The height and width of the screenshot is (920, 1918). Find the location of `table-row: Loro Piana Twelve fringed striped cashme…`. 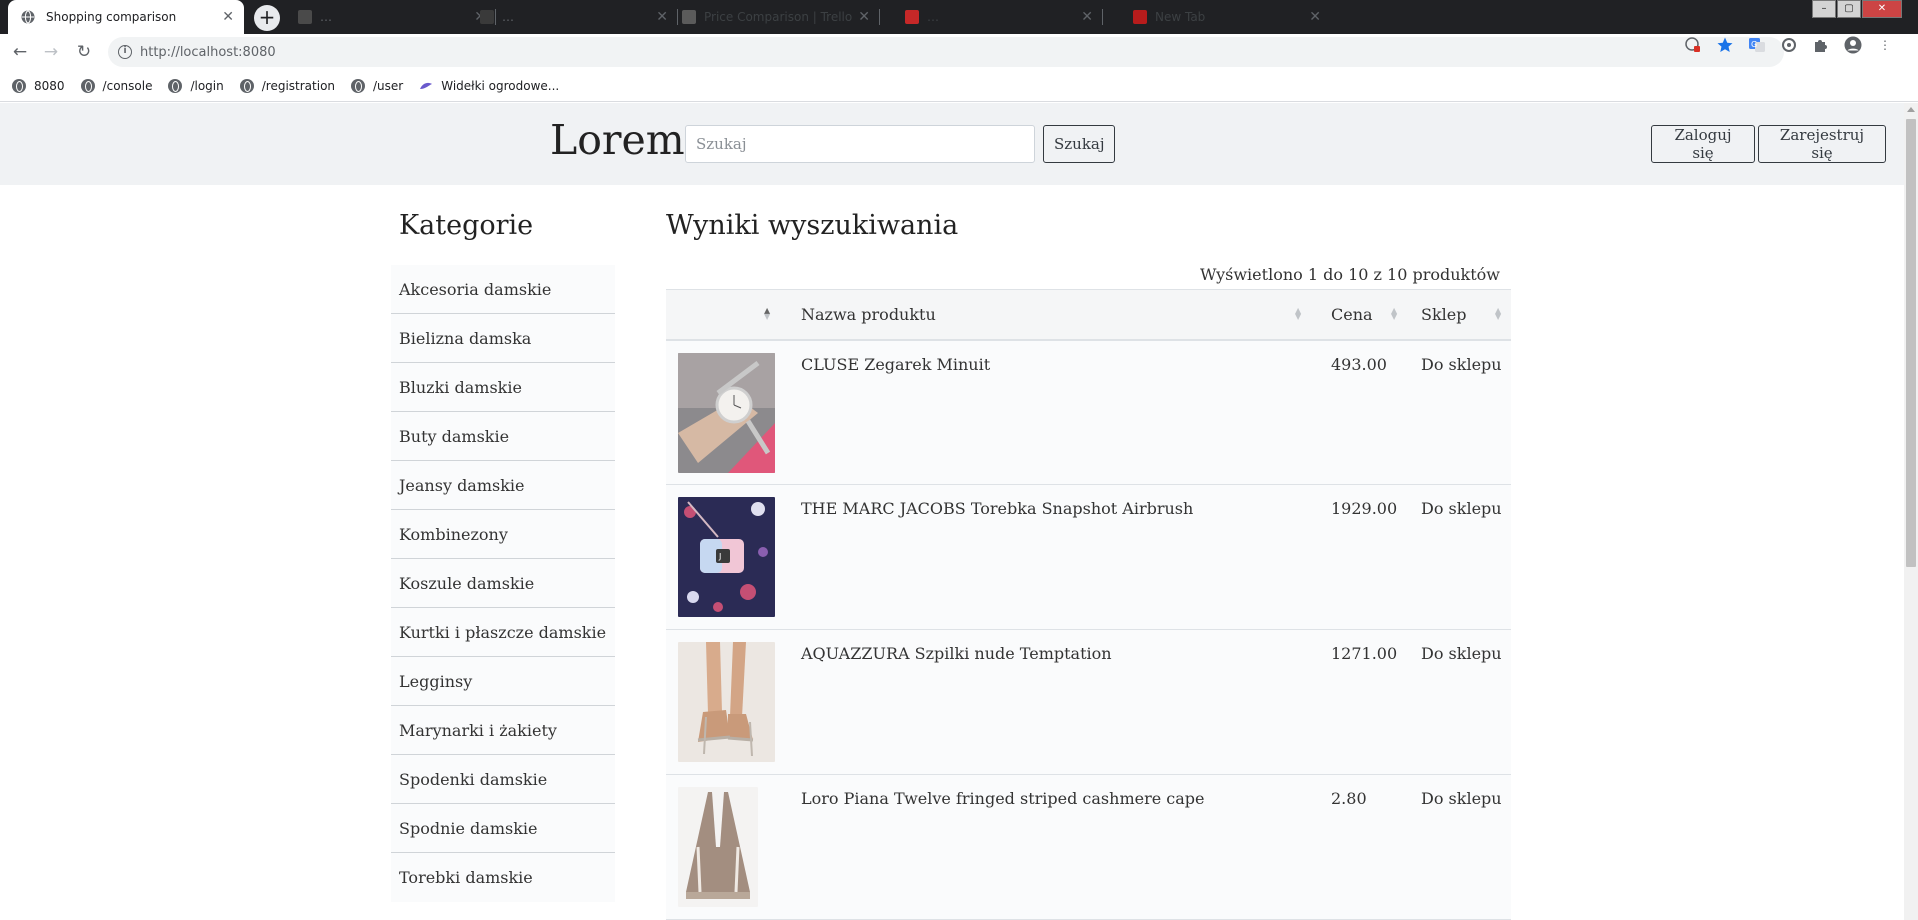

table-row: Loro Piana Twelve fringed striped cashme… is located at coordinates (1088, 847).